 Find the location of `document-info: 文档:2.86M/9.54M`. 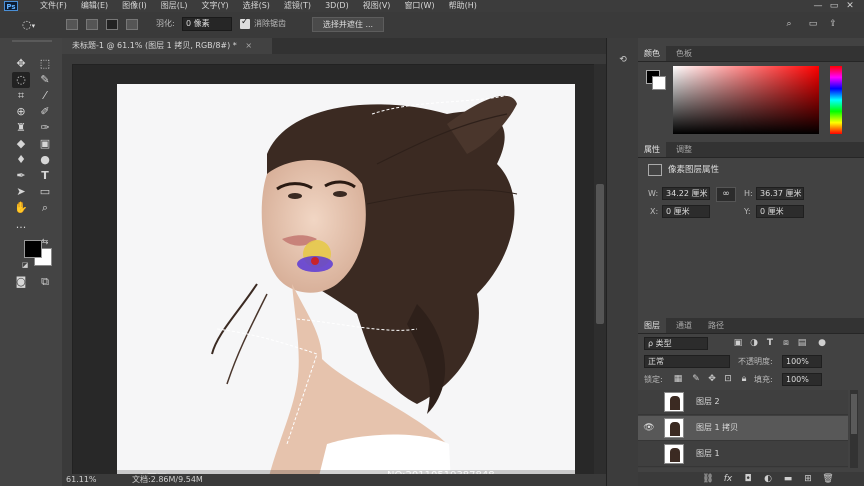

document-info: 文档:2.86M/9.54M is located at coordinates (167, 480).